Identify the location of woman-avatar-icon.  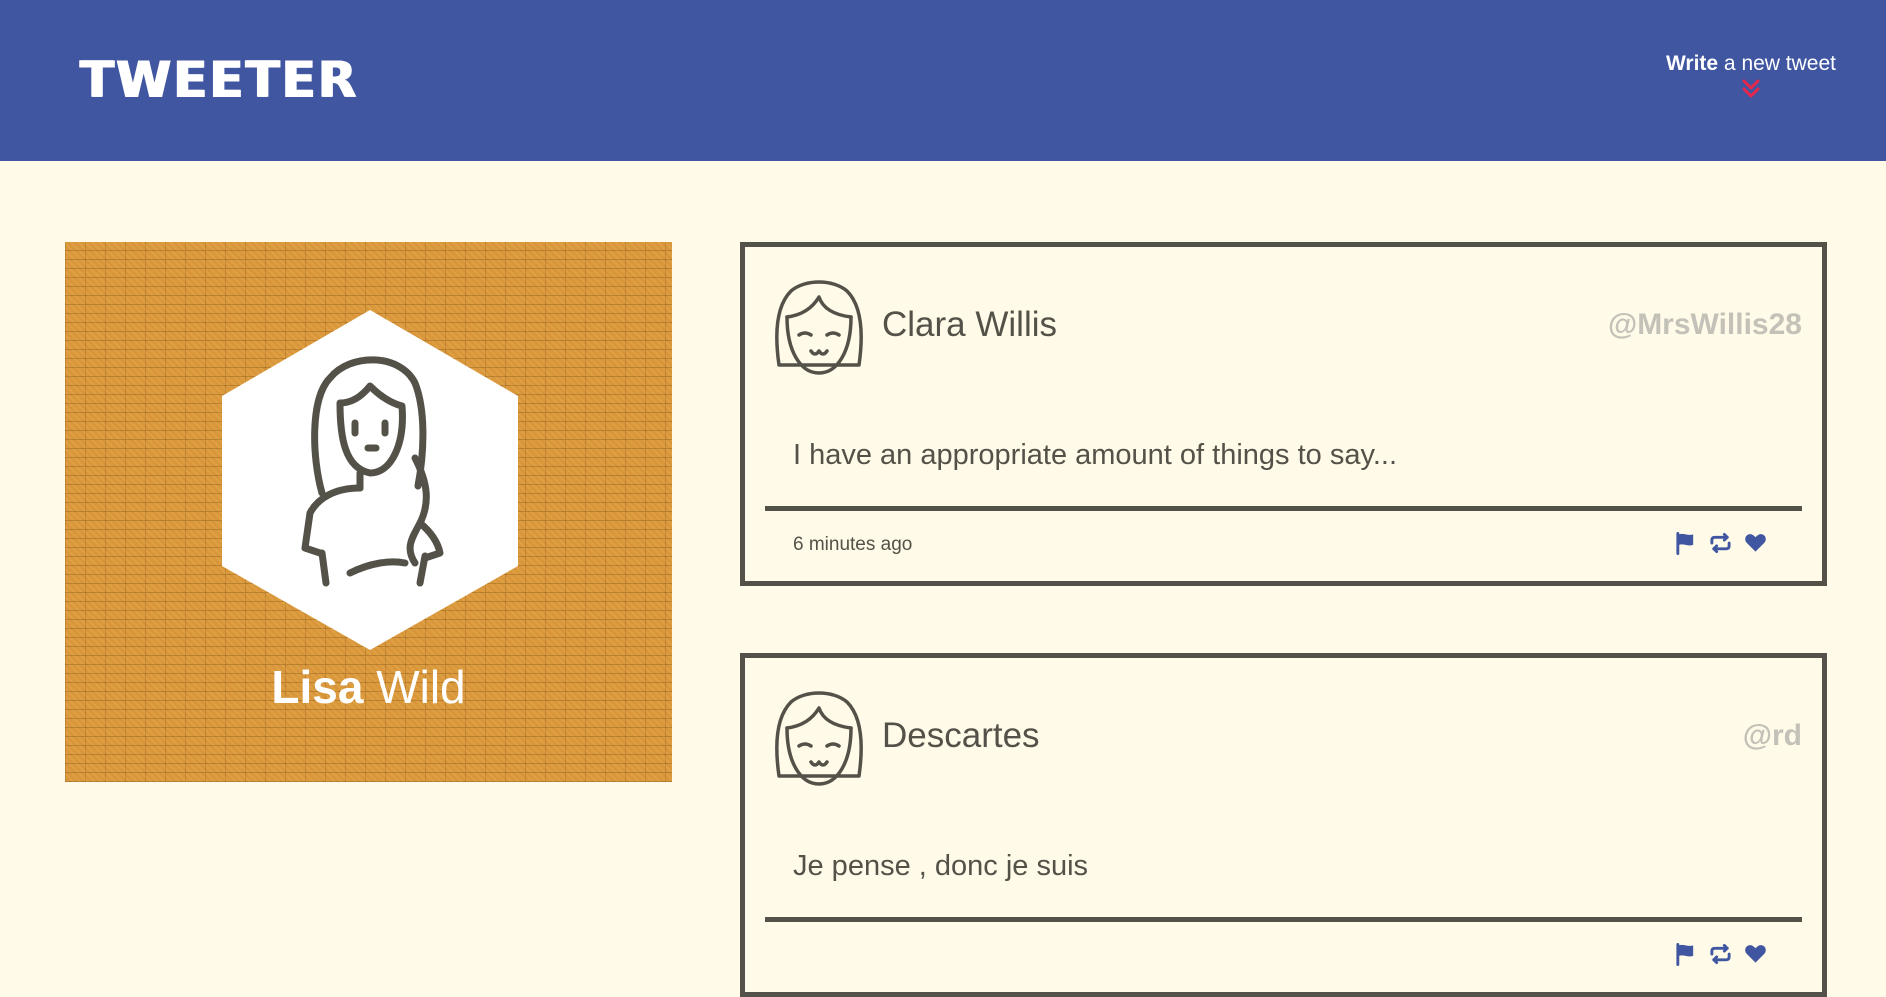
(370, 480).